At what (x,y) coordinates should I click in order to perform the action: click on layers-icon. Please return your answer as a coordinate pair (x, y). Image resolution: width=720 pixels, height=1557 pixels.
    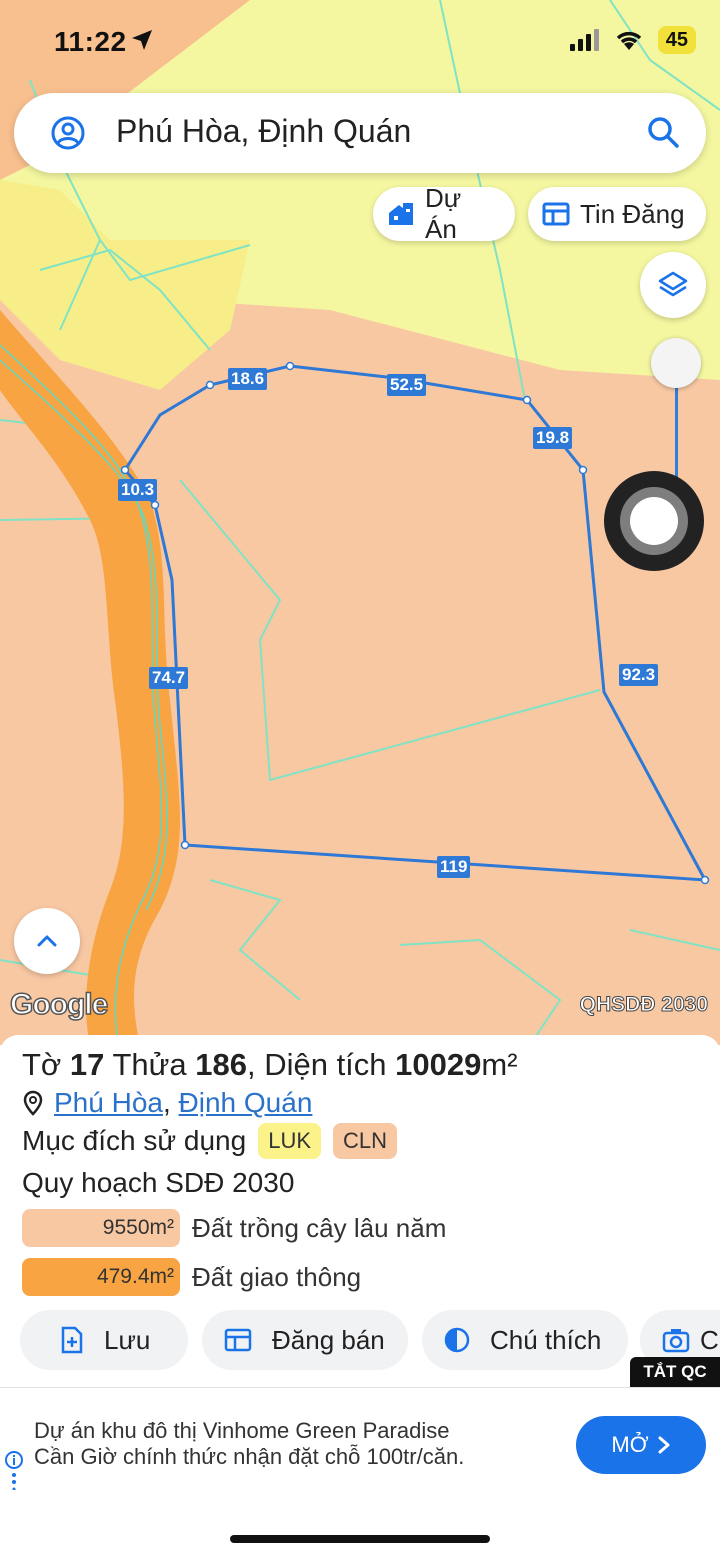
    Looking at the image, I should click on (673, 284).